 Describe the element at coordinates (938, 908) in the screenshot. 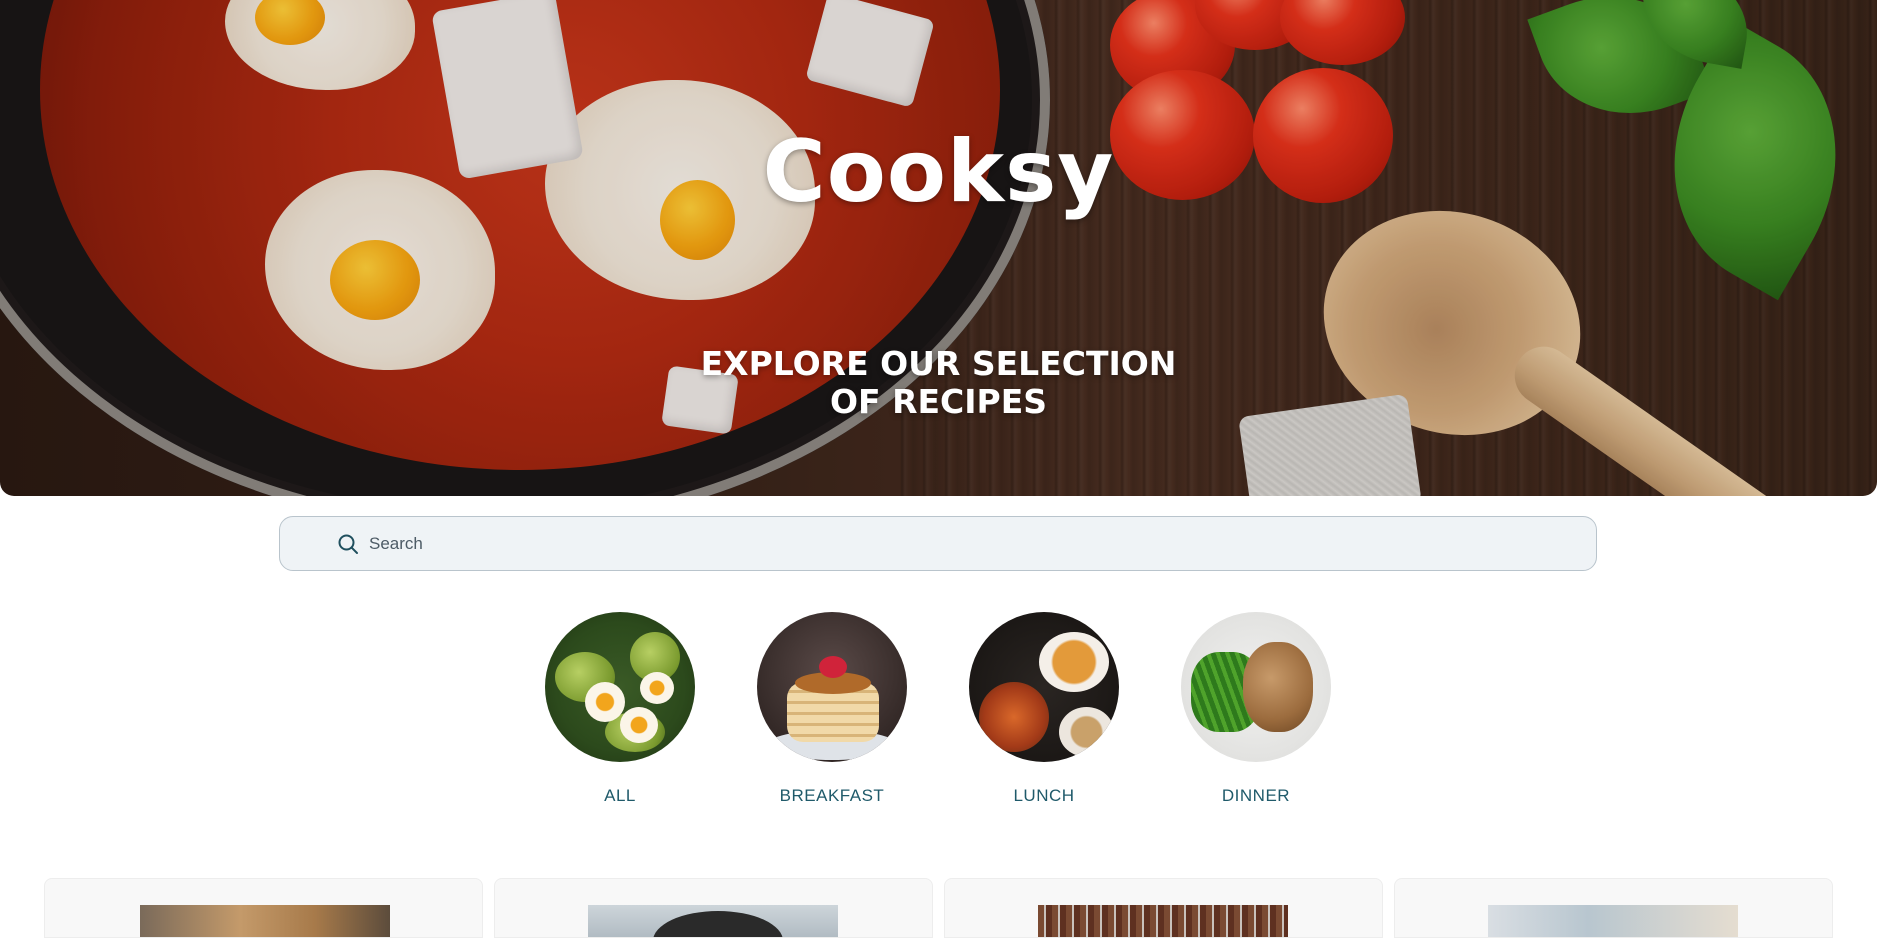

I see `recipe-grid` at that location.